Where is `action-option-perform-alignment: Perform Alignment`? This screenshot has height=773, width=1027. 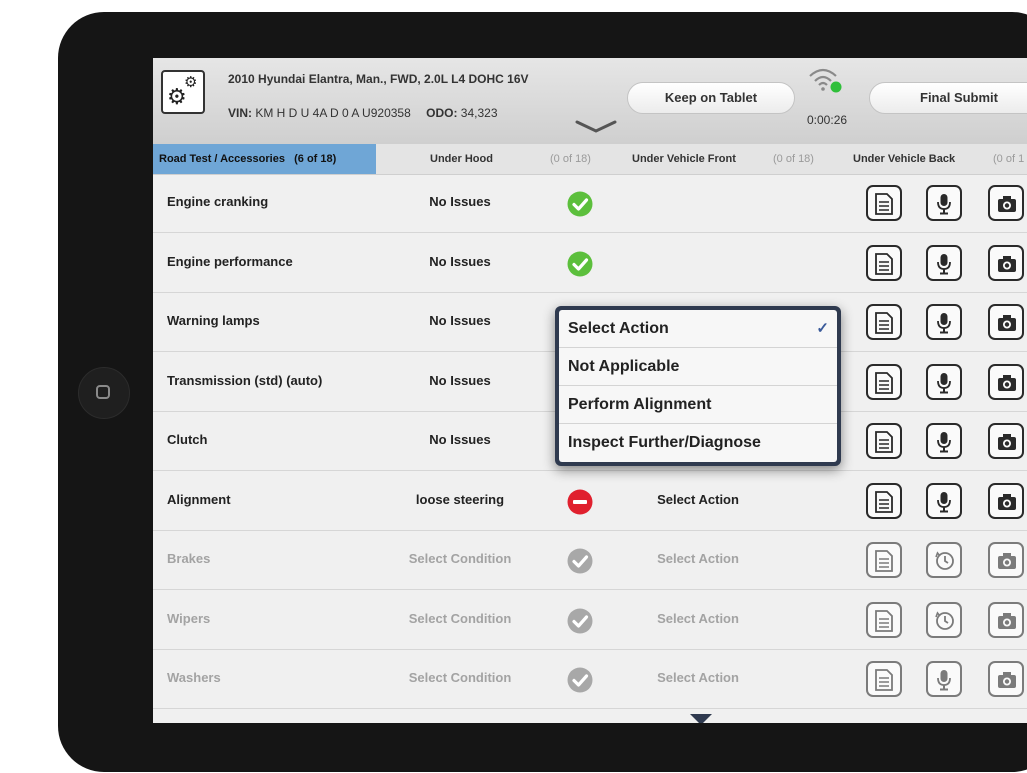
action-option-perform-alignment: Perform Alignment is located at coordinates (698, 405).